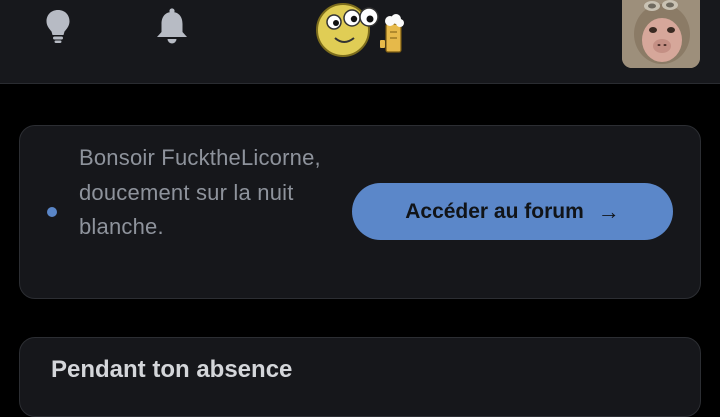 The height and width of the screenshot is (417, 720). I want to click on forum-button-label: Accéder au forum, so click(494, 211).